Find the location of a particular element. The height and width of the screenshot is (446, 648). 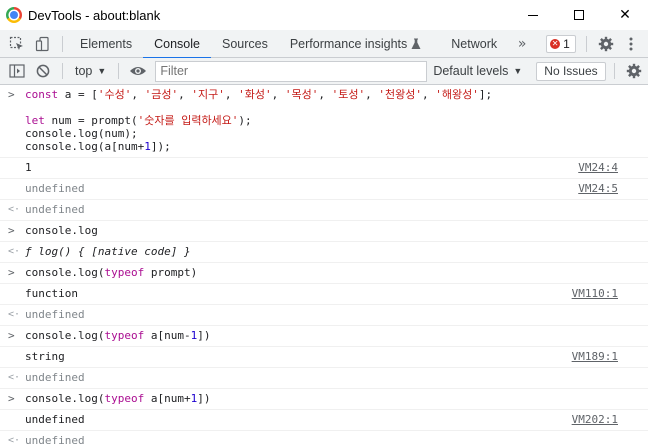

code-token: '금성' is located at coordinates (161, 94).